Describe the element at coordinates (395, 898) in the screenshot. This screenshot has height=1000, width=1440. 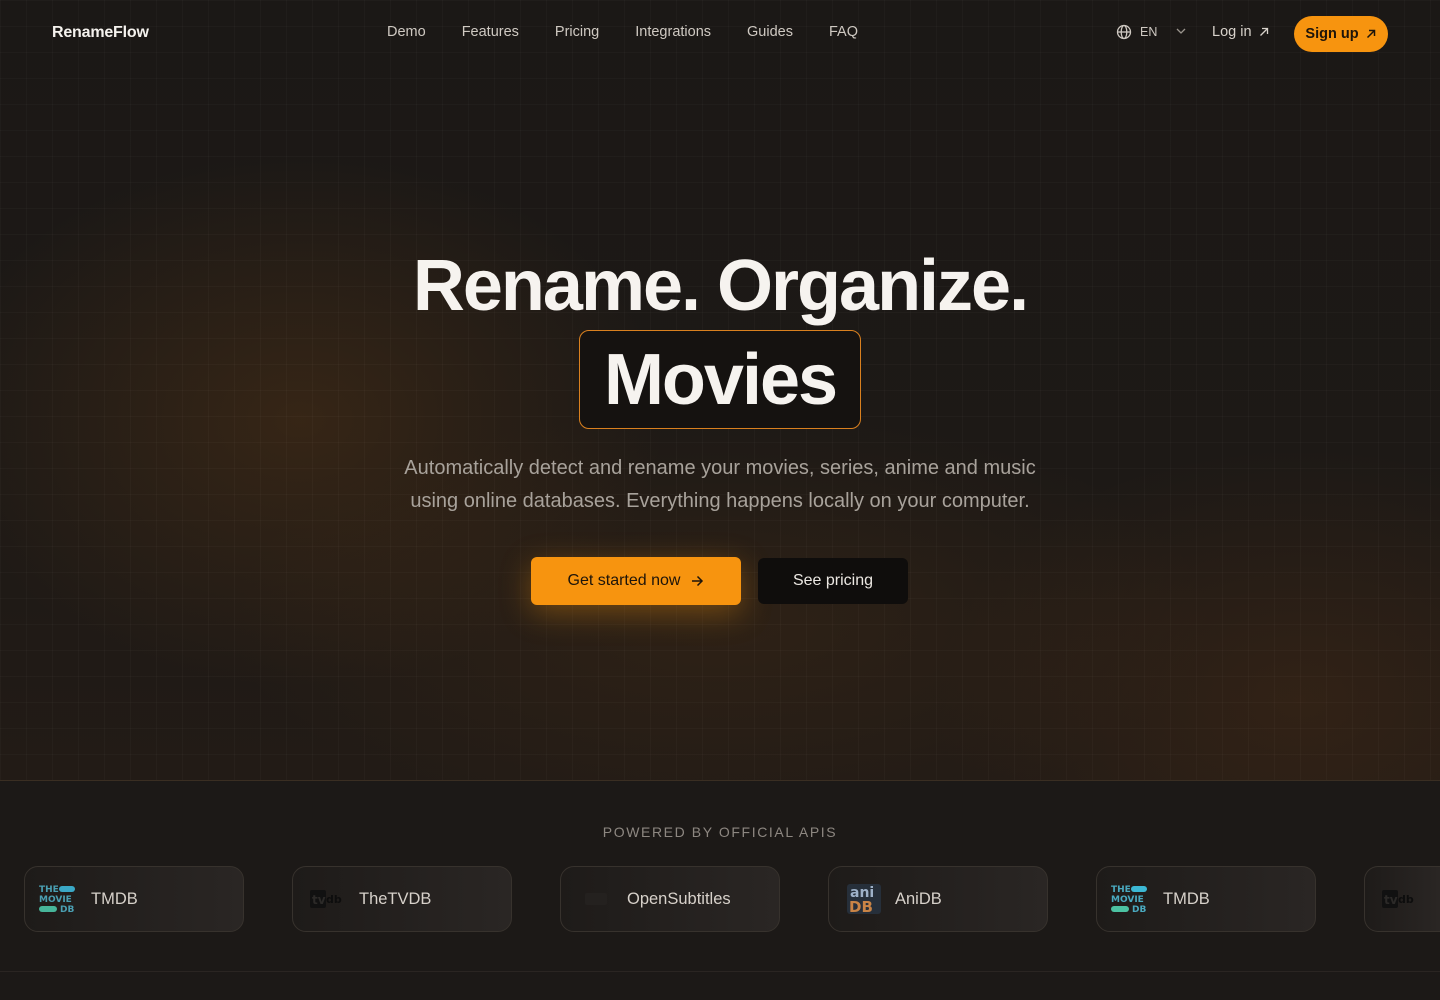
I see `api-card-name: TheTVDB` at that location.